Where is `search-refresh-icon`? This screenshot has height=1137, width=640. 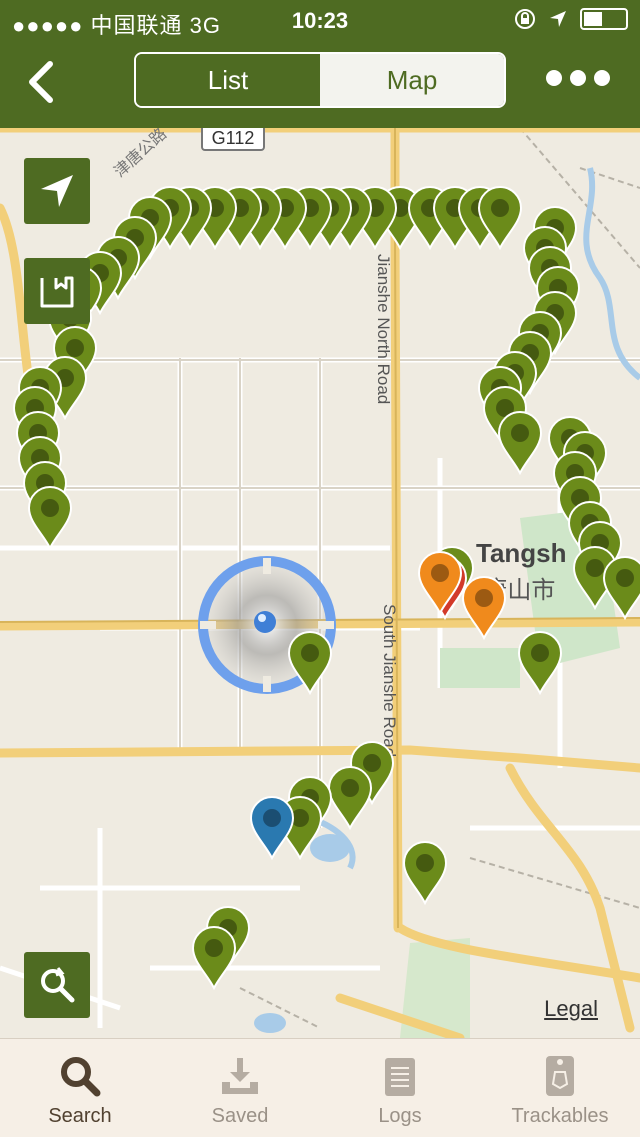
search-refresh-icon is located at coordinates (58, 985).